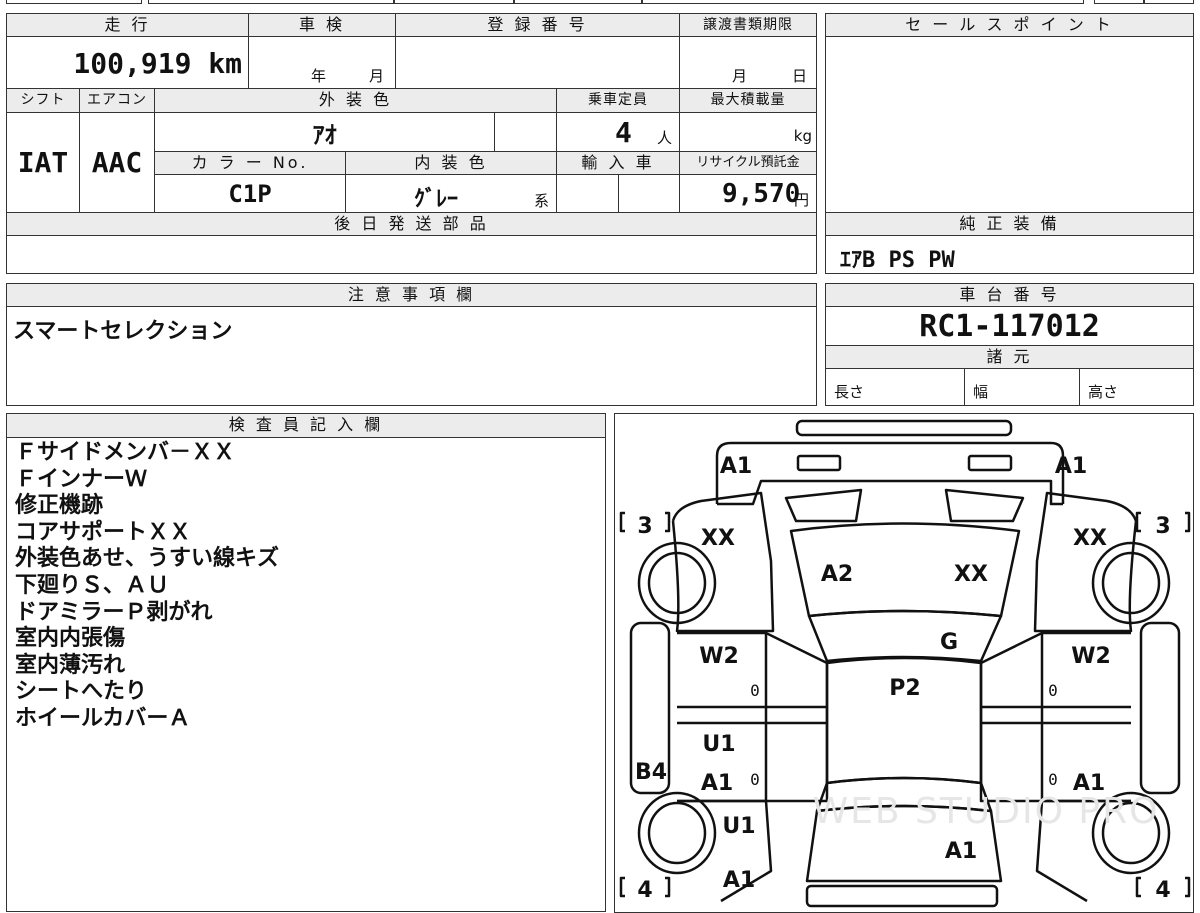 The image size is (1200, 913). I want to click on chassis-no-value: RC1-117012, so click(1009, 326).